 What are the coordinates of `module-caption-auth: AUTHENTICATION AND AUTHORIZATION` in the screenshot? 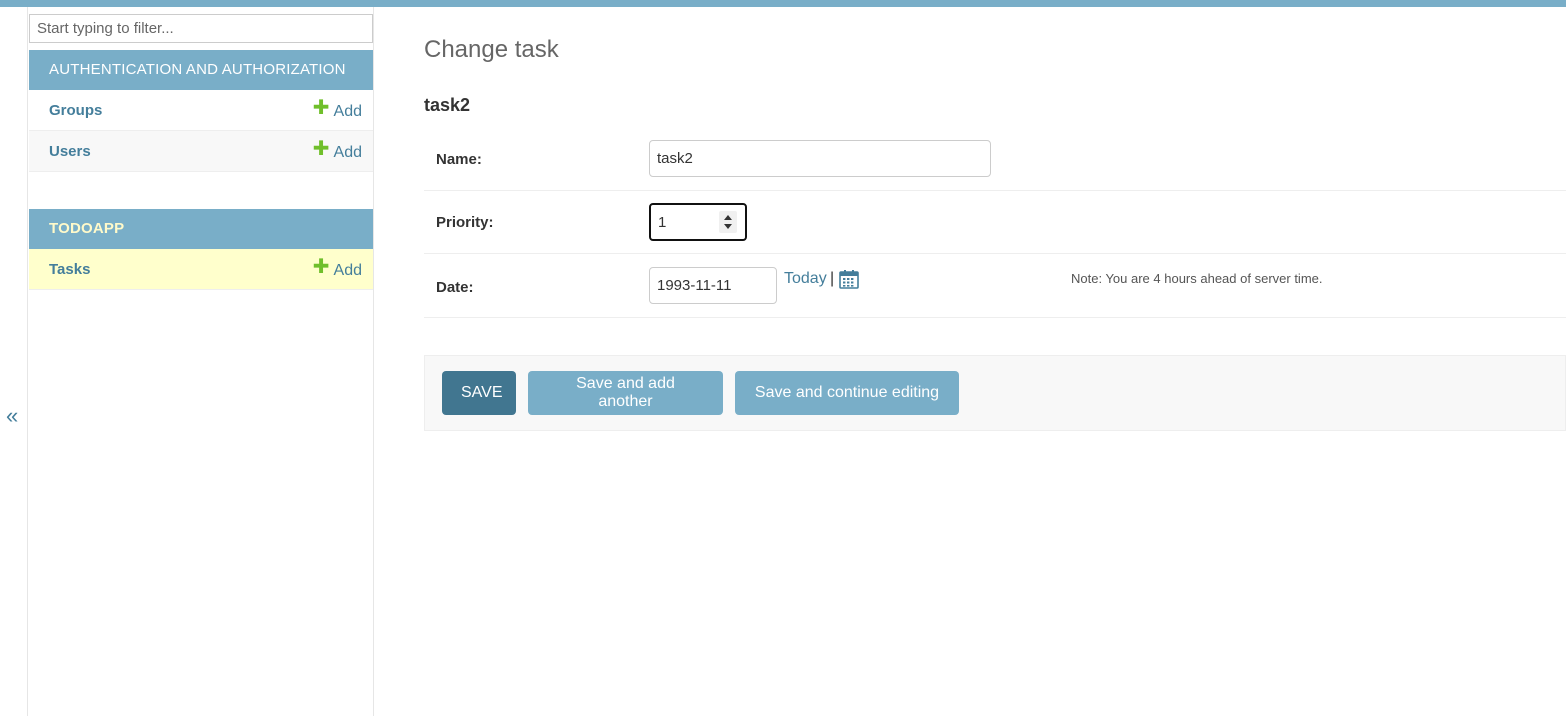 It's located at (201, 70).